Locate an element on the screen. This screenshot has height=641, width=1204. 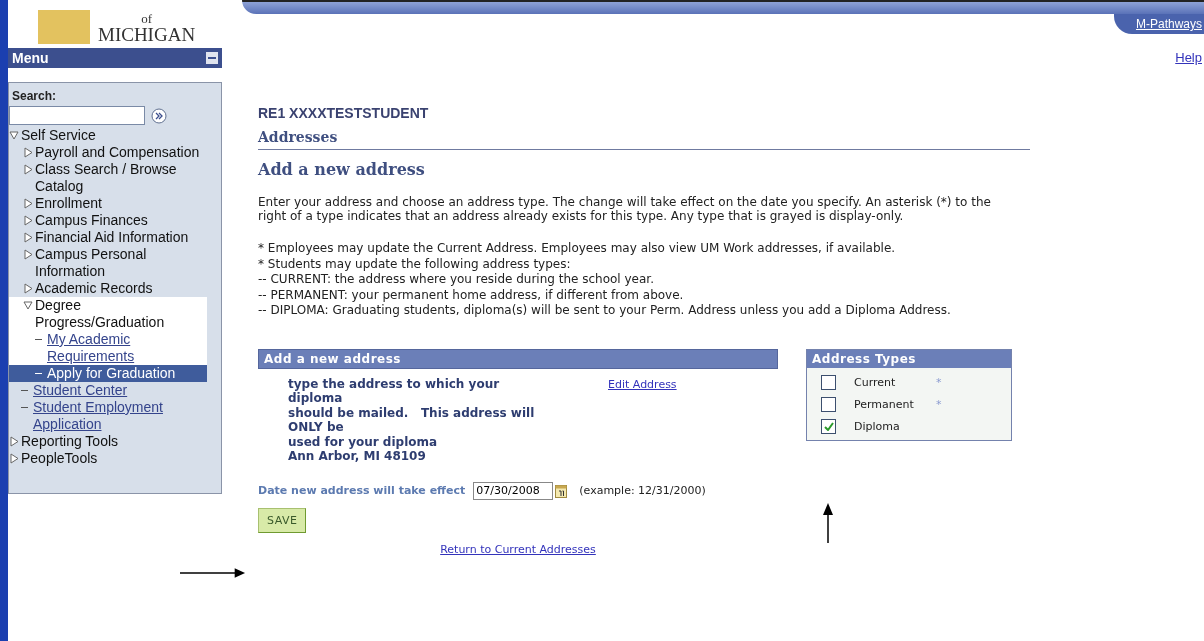
panel-header: Address Types is located at coordinates (909, 358).